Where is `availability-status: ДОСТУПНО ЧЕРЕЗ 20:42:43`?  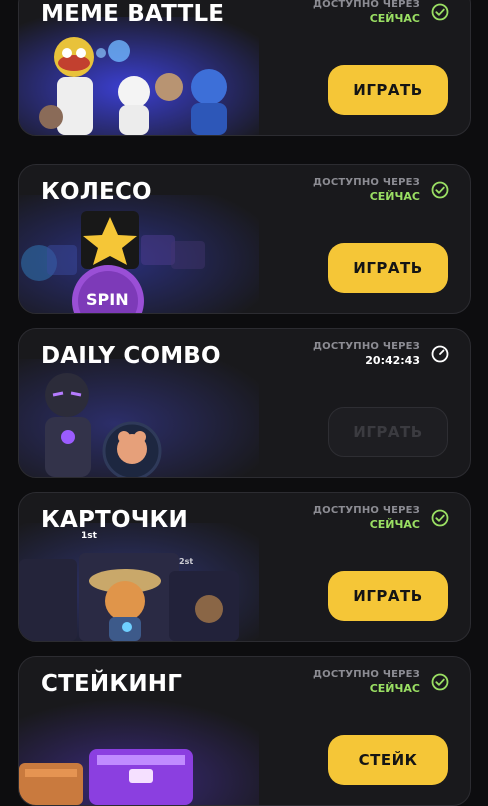
availability-status: ДОСТУПНО ЧЕРЕЗ 20:42:43 is located at coordinates (366, 354).